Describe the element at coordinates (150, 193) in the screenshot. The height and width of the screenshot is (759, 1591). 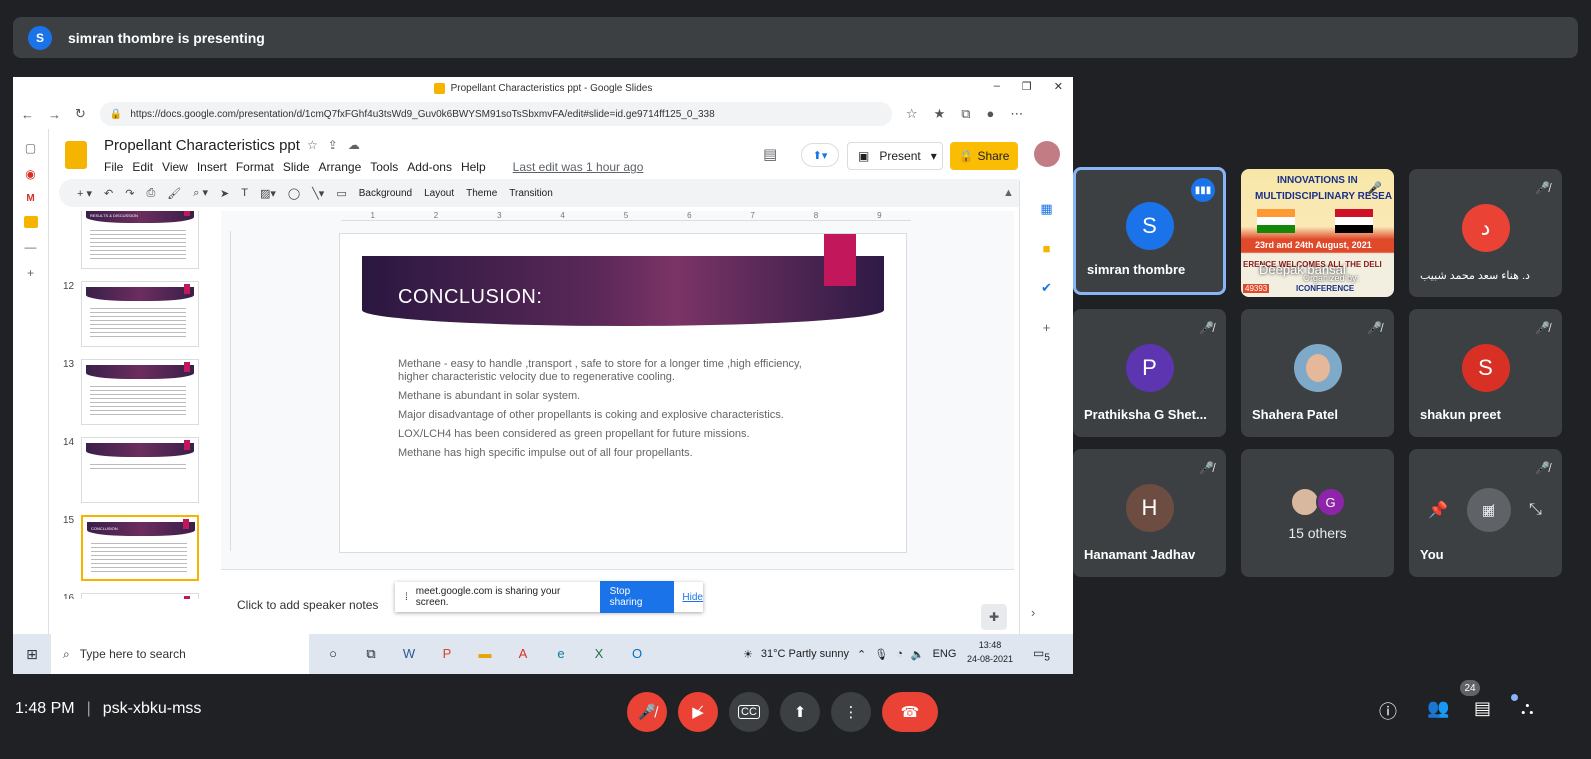
I see `print-icon: ⎙` at that location.